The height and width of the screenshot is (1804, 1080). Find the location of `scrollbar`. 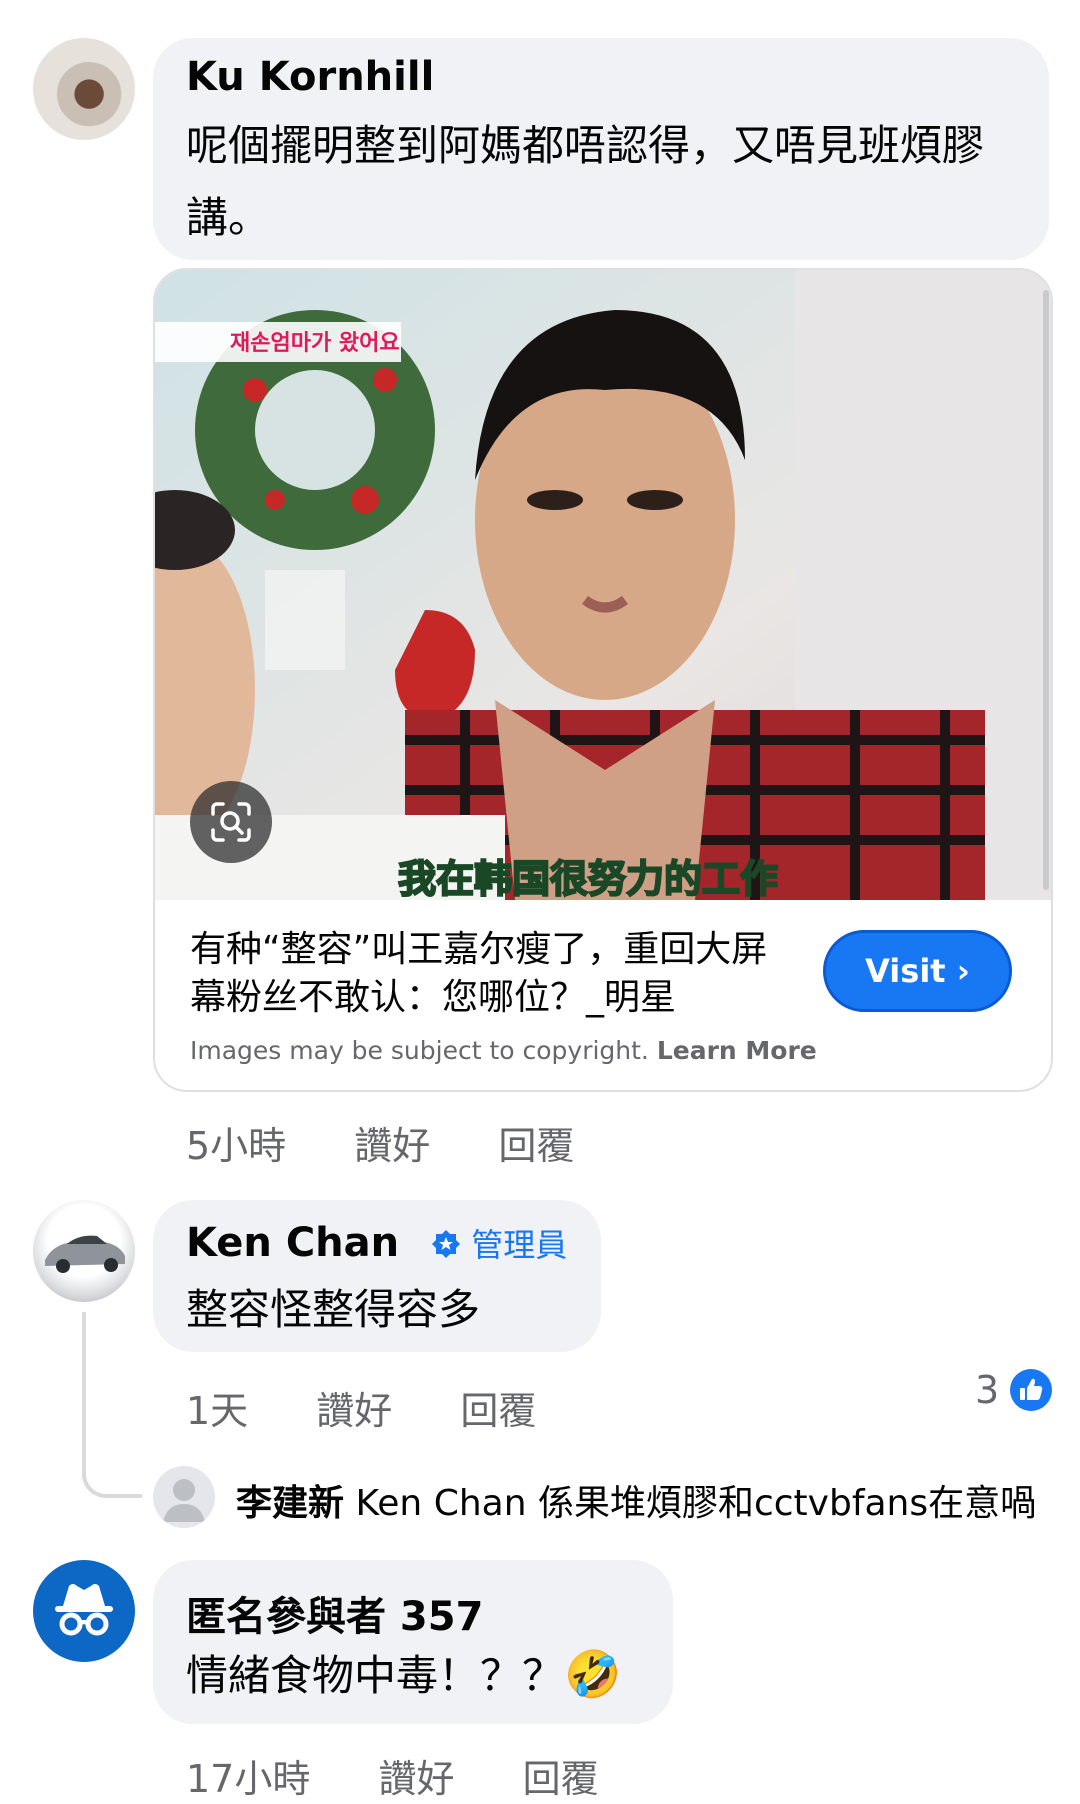

scrollbar is located at coordinates (1046, 590).